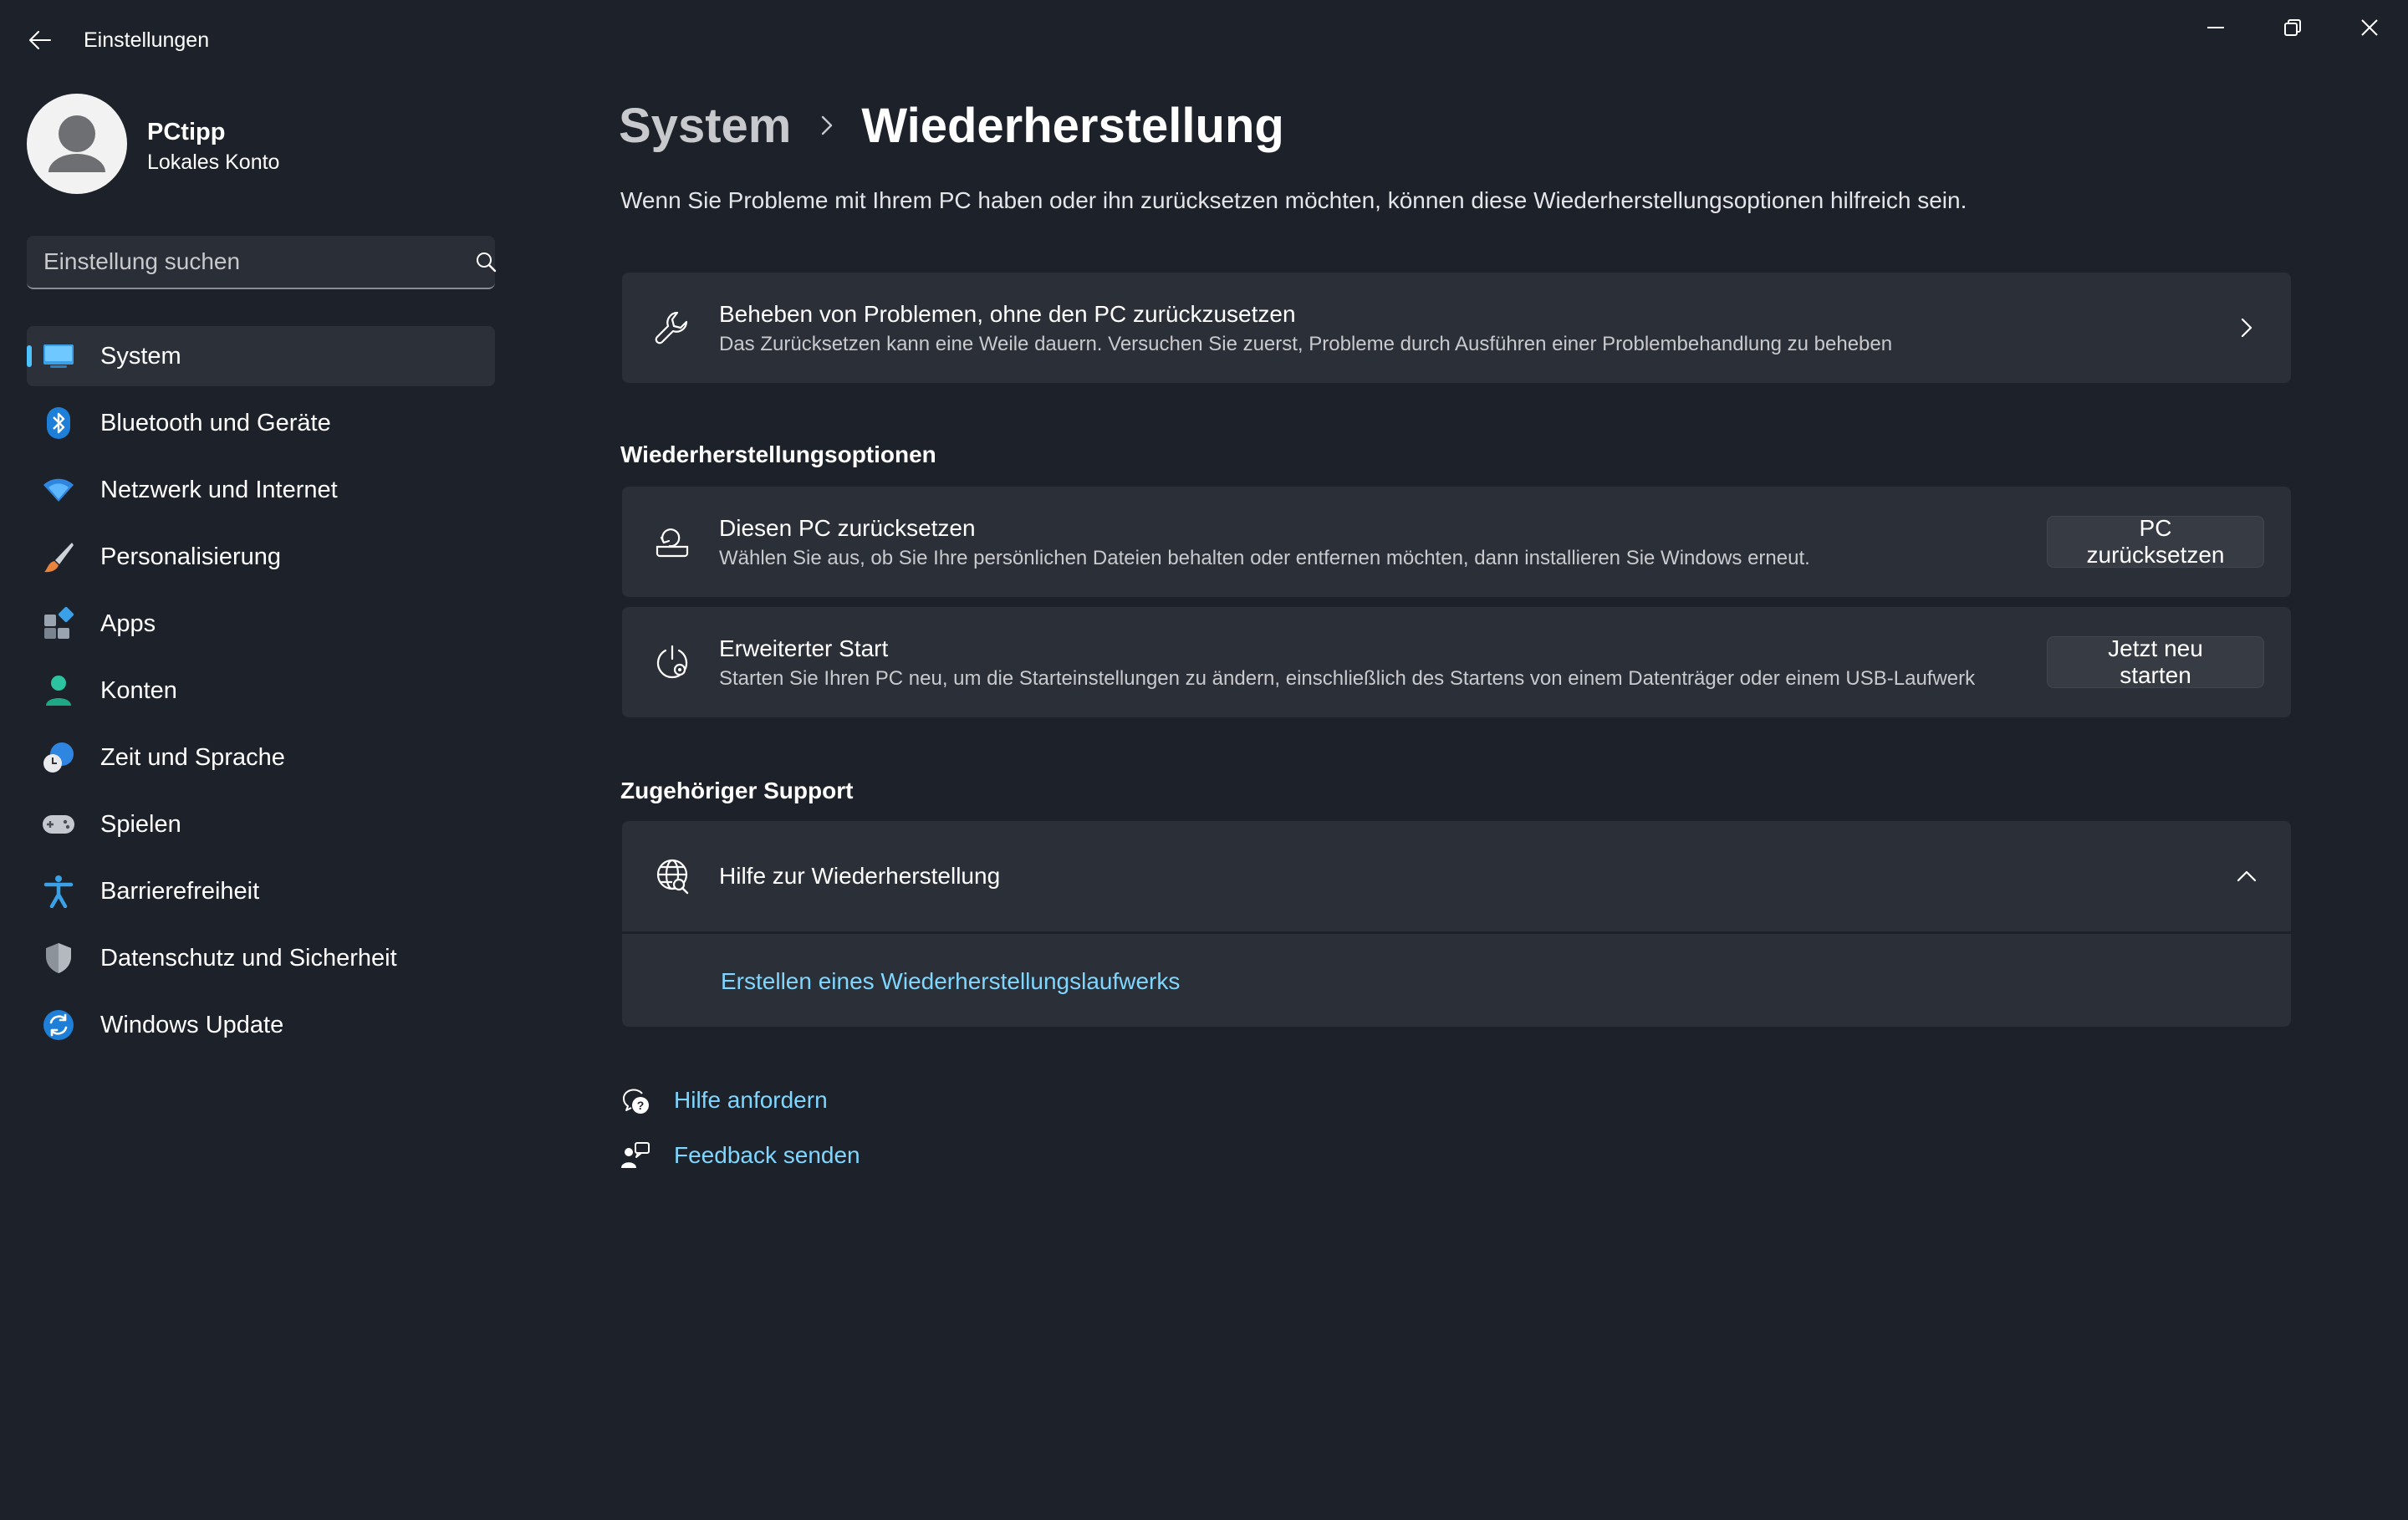 The width and height of the screenshot is (2408, 1520). I want to click on person-icon, so click(59, 691).